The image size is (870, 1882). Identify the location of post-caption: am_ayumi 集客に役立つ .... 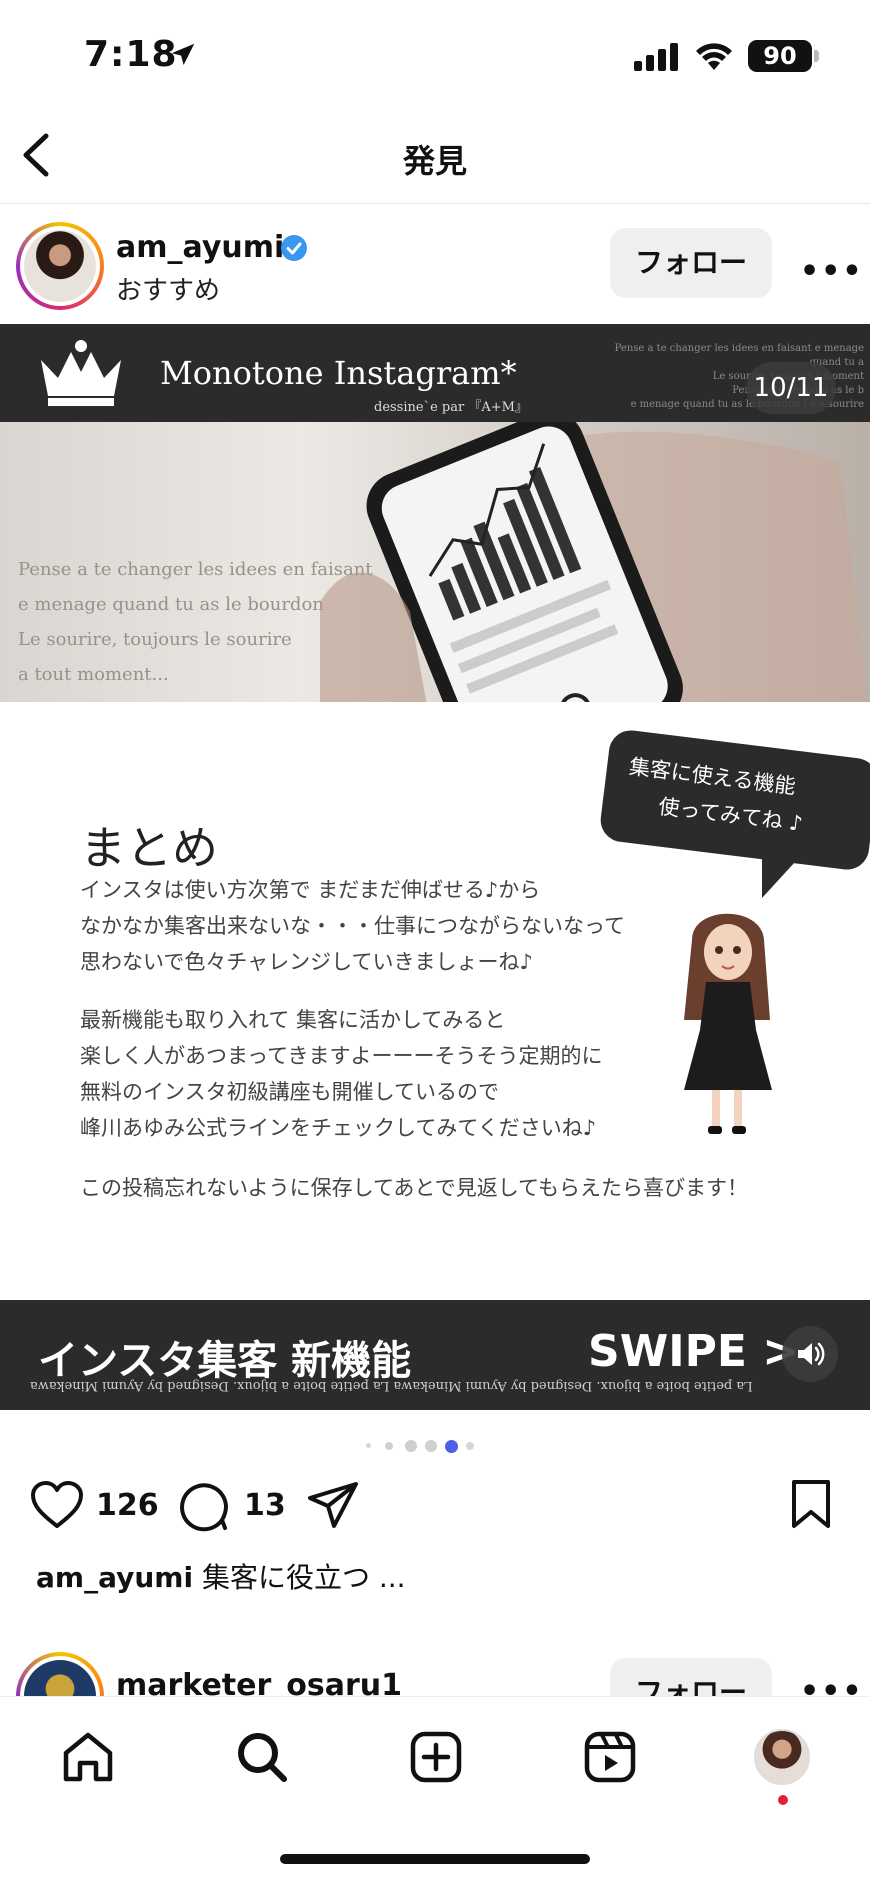
(221, 1576).